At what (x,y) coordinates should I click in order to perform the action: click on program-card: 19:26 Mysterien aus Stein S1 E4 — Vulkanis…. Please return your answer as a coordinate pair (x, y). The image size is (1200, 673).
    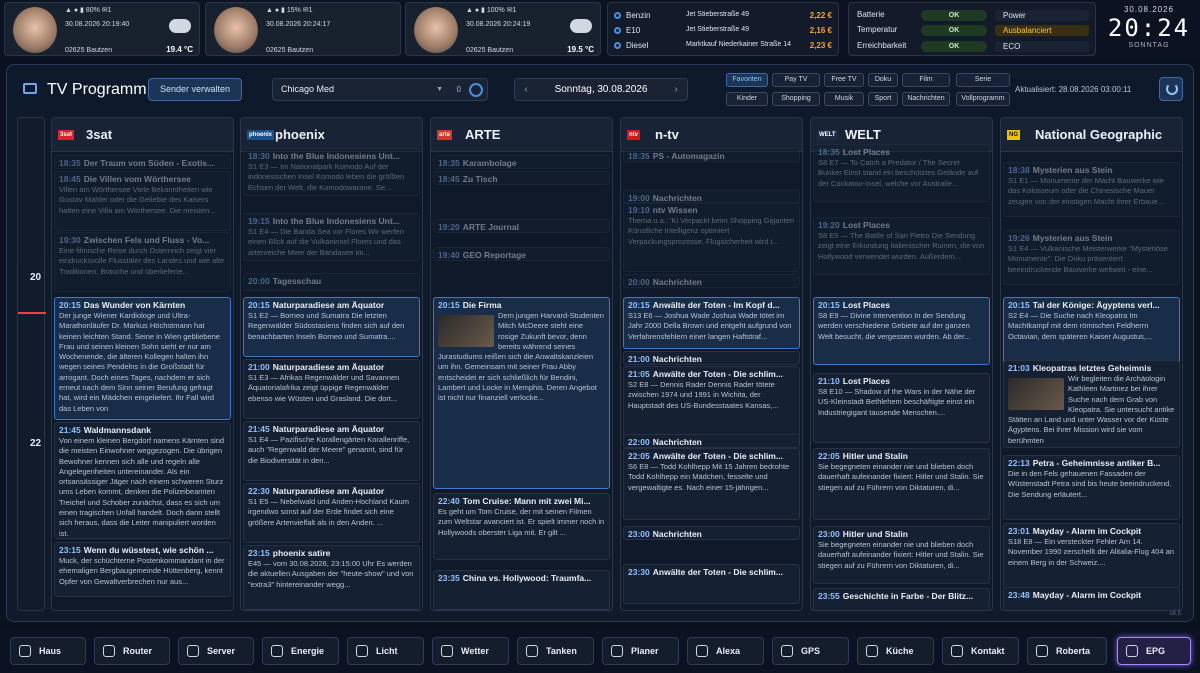
    Looking at the image, I should click on (1091, 257).